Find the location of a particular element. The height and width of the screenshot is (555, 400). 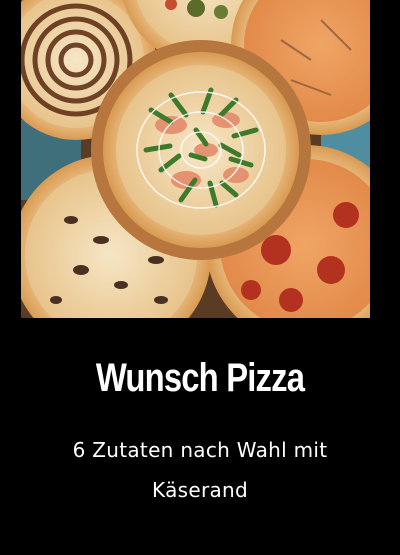

product-description: 6 Zutaten nach Wahl mit Käserand is located at coordinates (200, 470).